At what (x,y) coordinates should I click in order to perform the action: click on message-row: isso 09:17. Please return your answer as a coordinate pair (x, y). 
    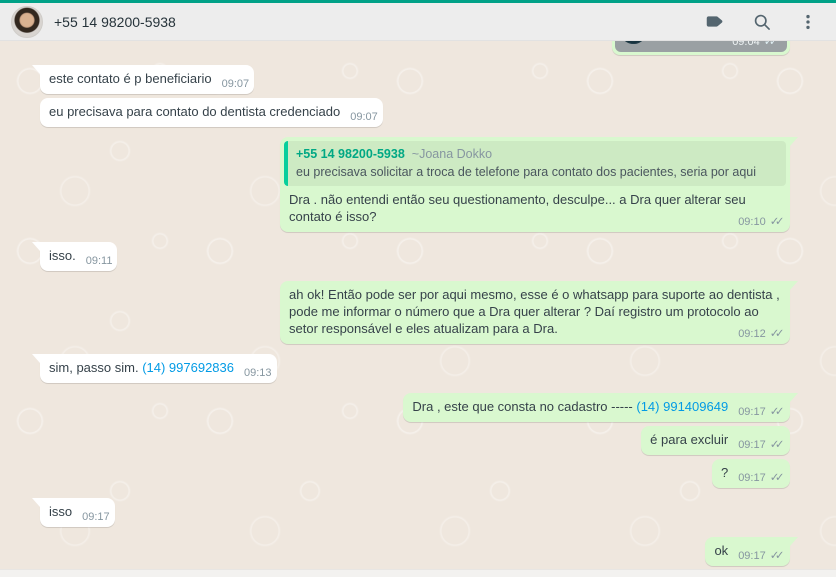
    Looking at the image, I should click on (411, 512).